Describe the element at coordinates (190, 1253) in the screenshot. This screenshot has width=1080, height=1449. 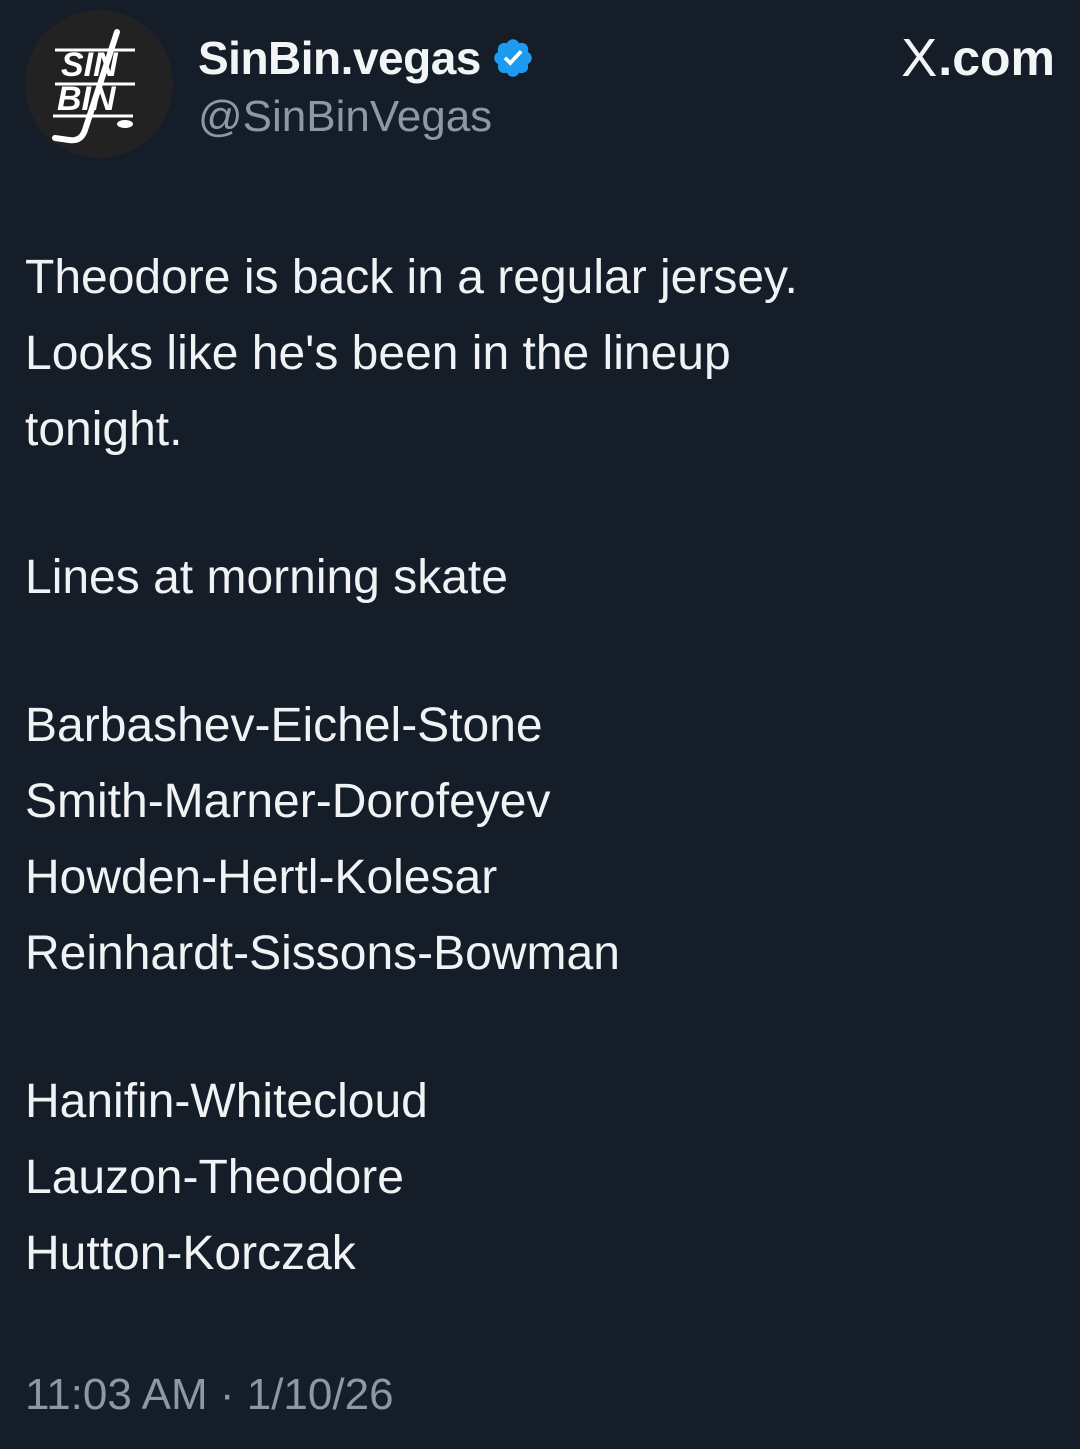
I see `defense-pair: Hutton-Korczak` at that location.